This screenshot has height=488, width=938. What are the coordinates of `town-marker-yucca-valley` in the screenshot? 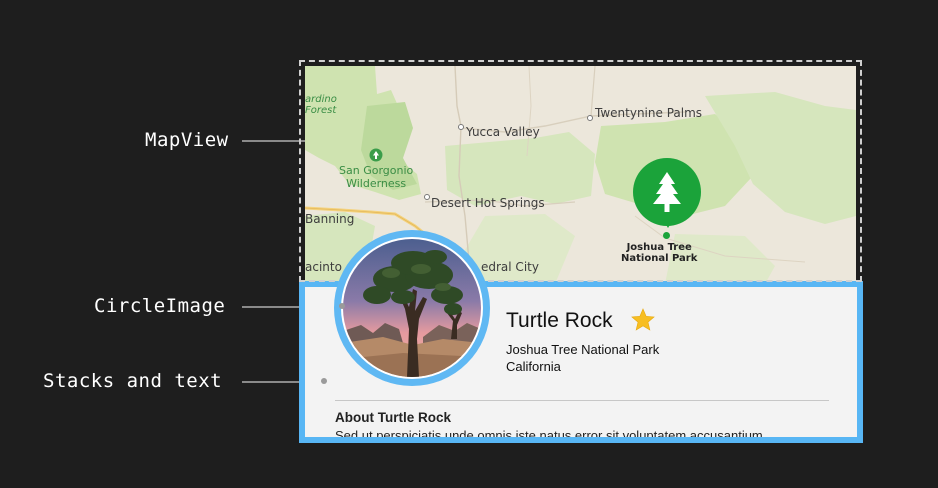 It's located at (461, 127).